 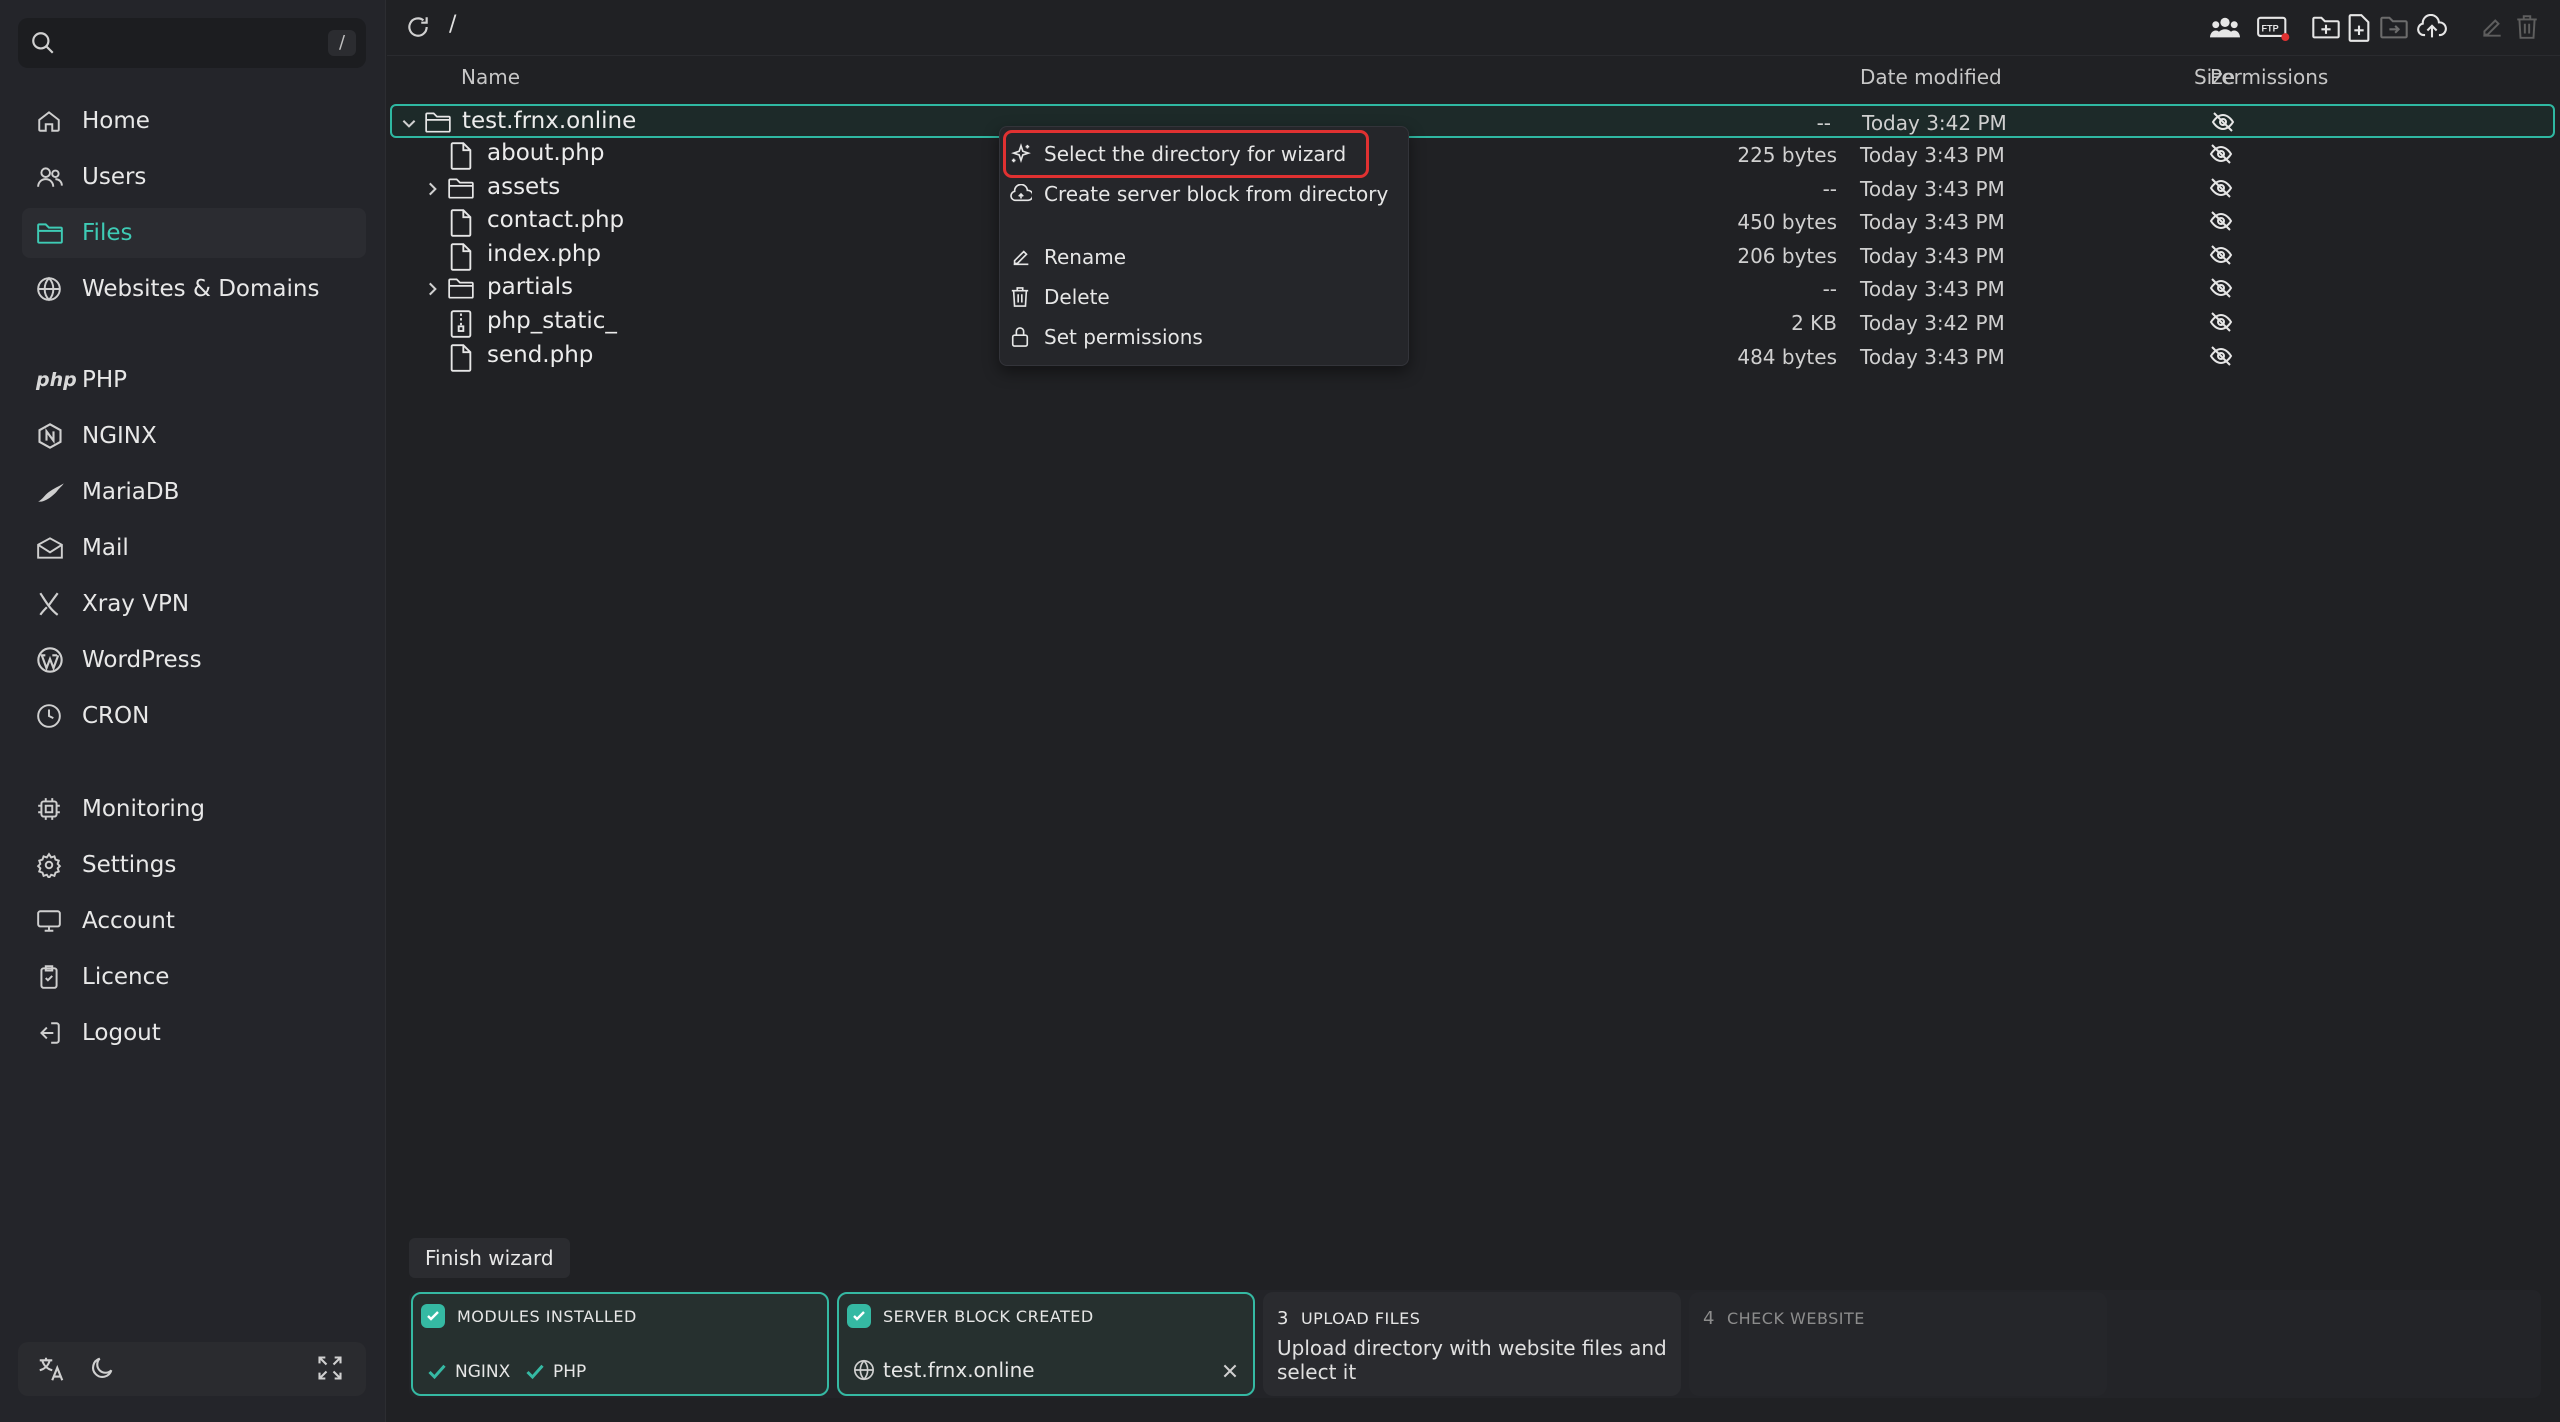 I want to click on sidebar-item-xray-vpn: Xray VPN, so click(x=194, y=604).